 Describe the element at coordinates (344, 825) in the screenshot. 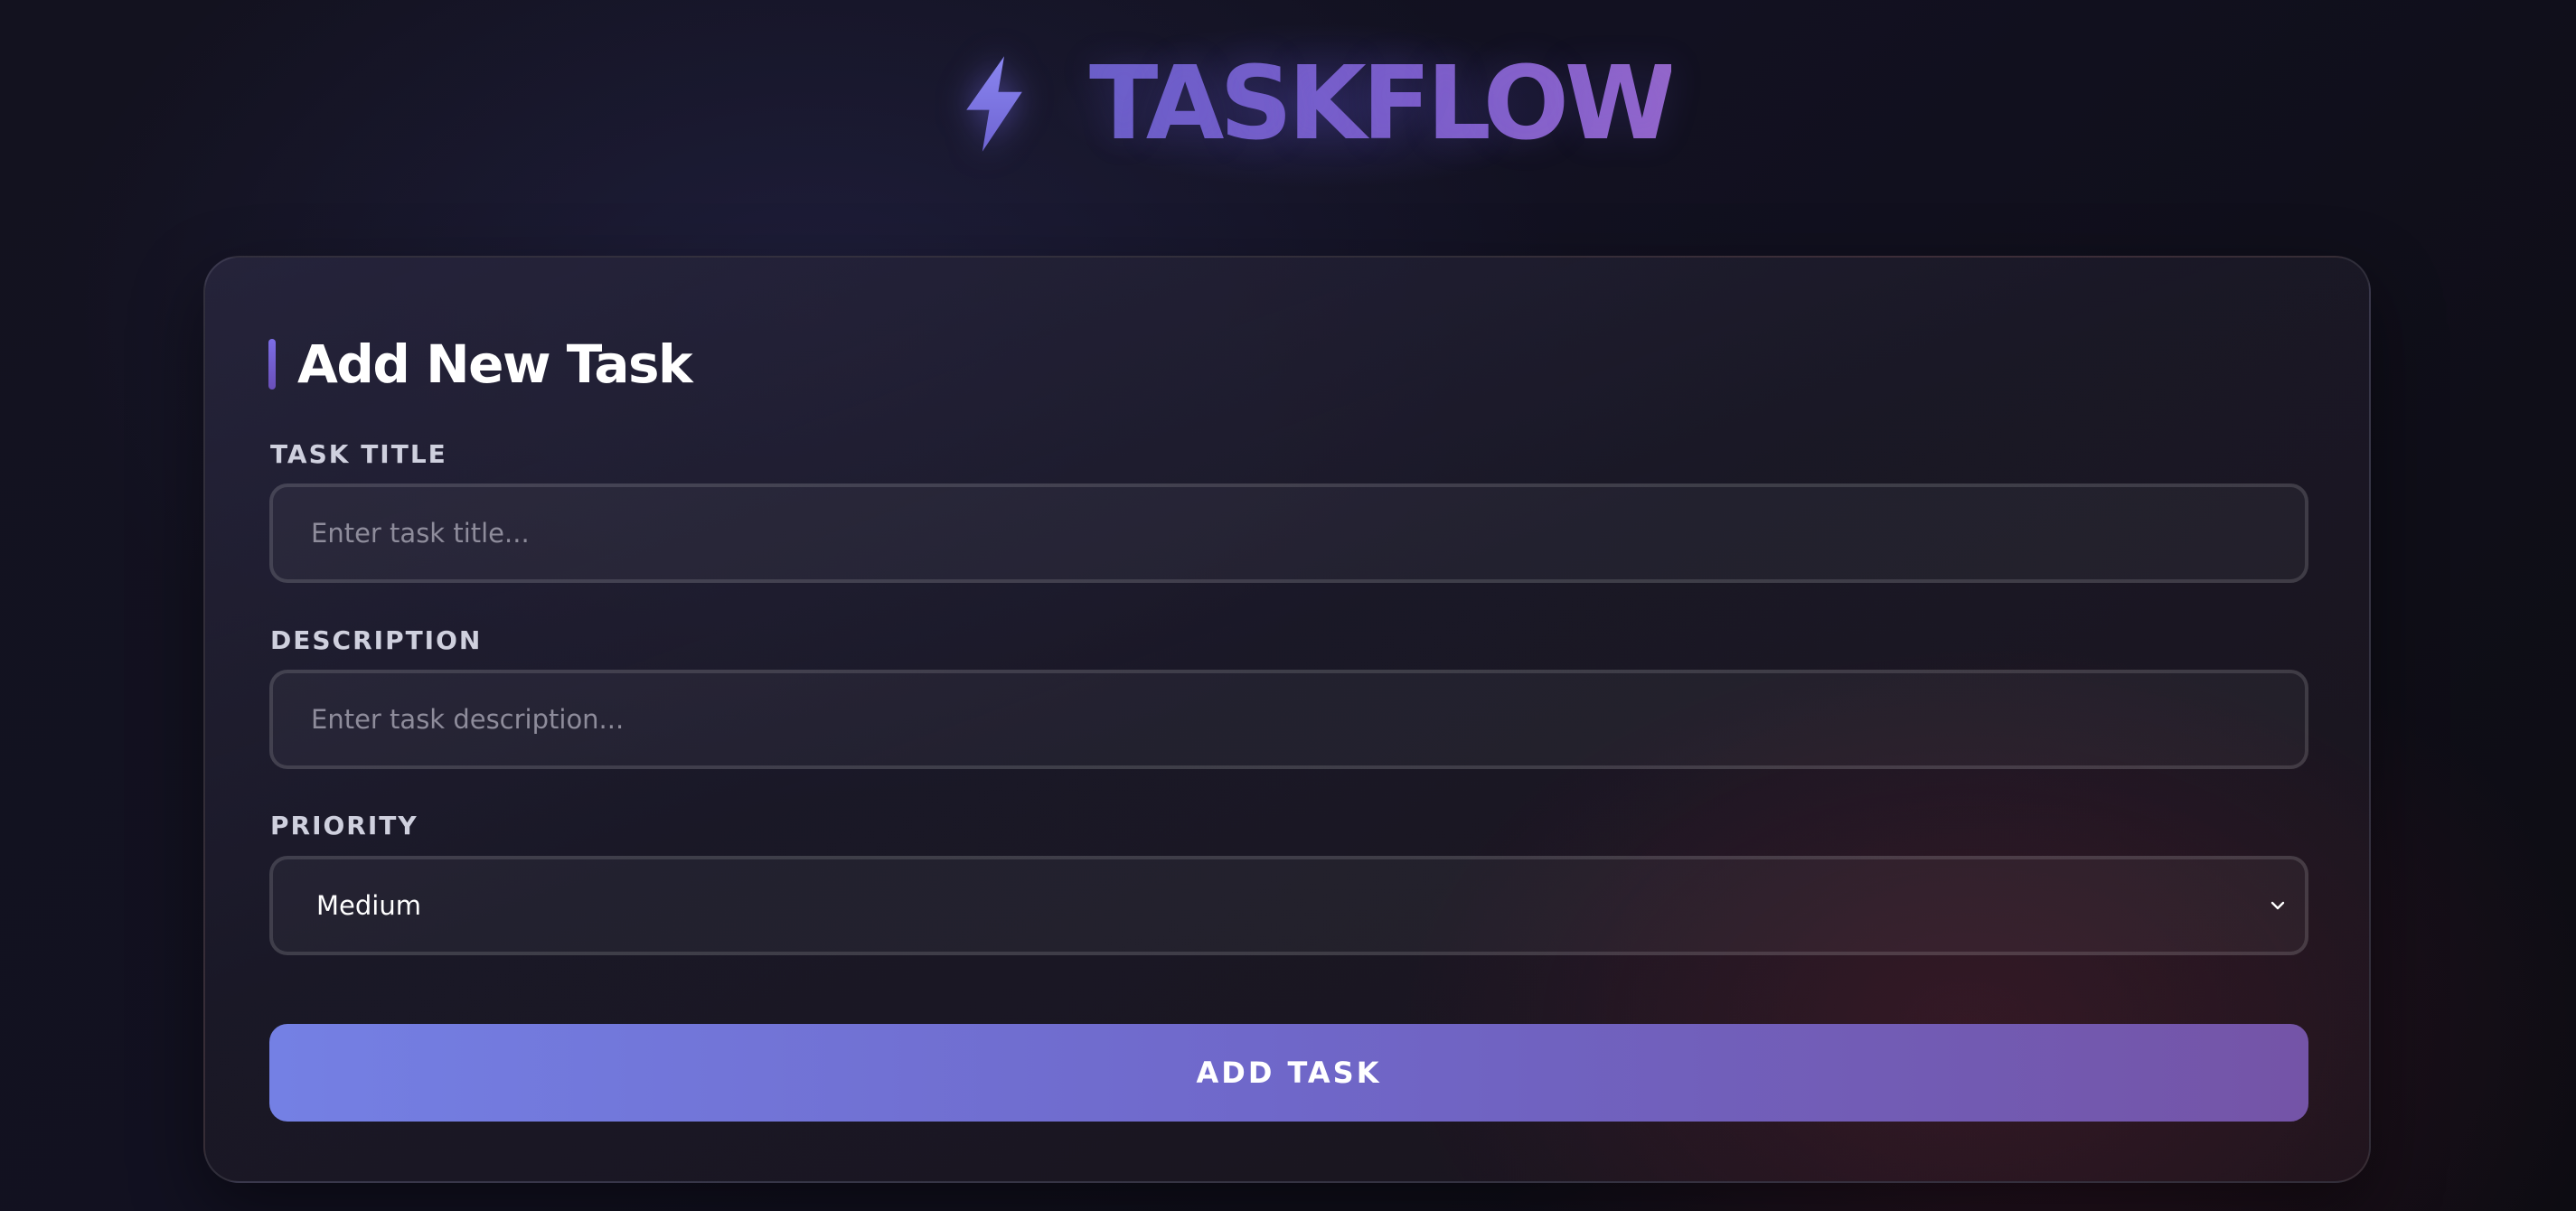

I see `priority-label: PRIORITY` at that location.